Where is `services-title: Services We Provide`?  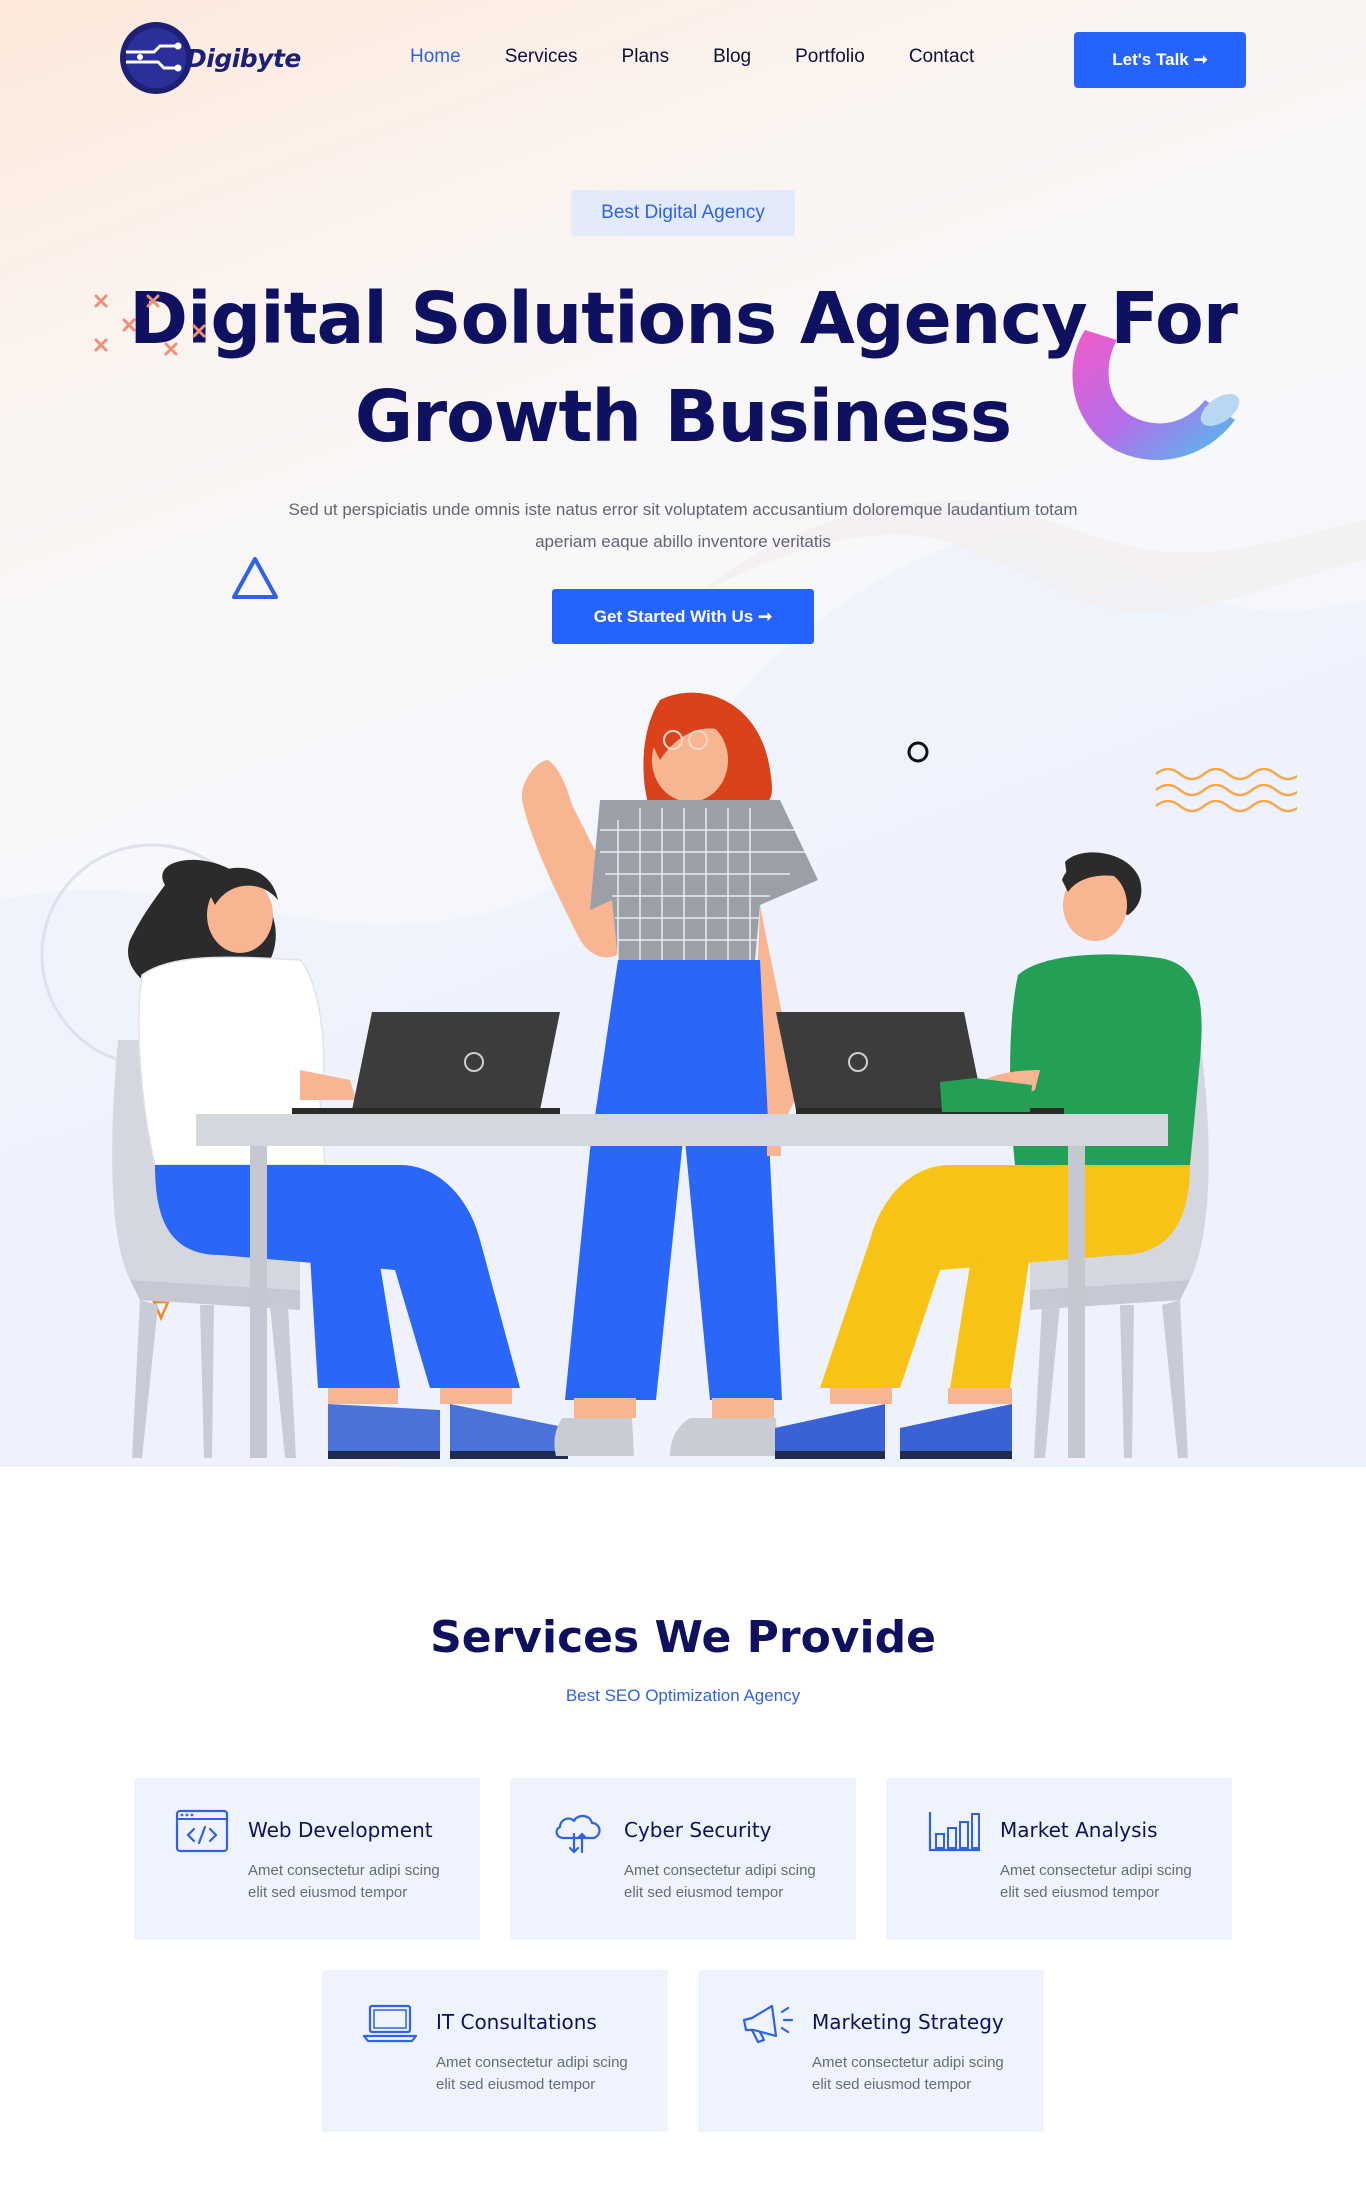 services-title: Services We Provide is located at coordinates (683, 1637).